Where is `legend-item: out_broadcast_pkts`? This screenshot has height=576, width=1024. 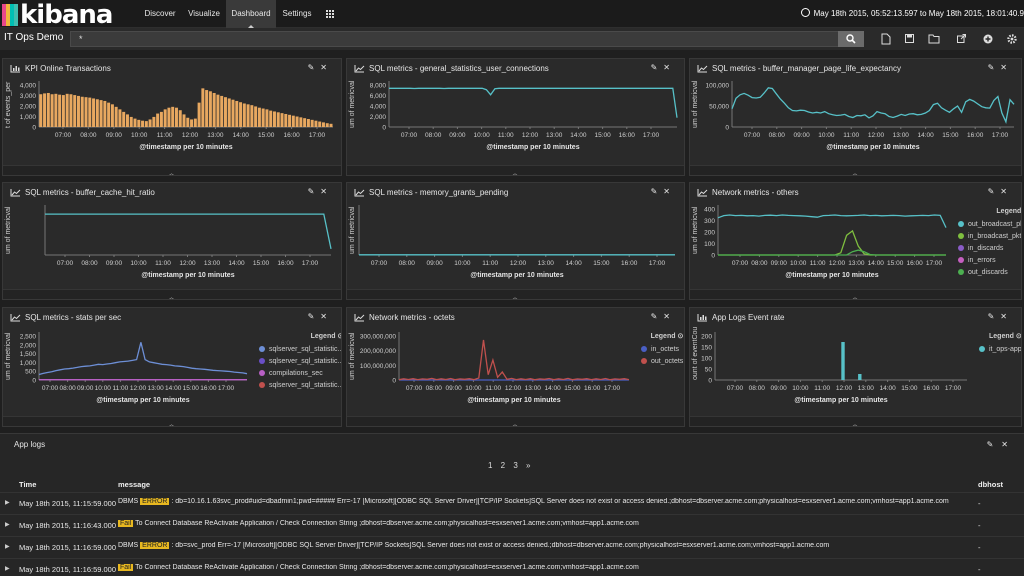
legend-item: out_broadcast_pkts is located at coordinates (989, 225).